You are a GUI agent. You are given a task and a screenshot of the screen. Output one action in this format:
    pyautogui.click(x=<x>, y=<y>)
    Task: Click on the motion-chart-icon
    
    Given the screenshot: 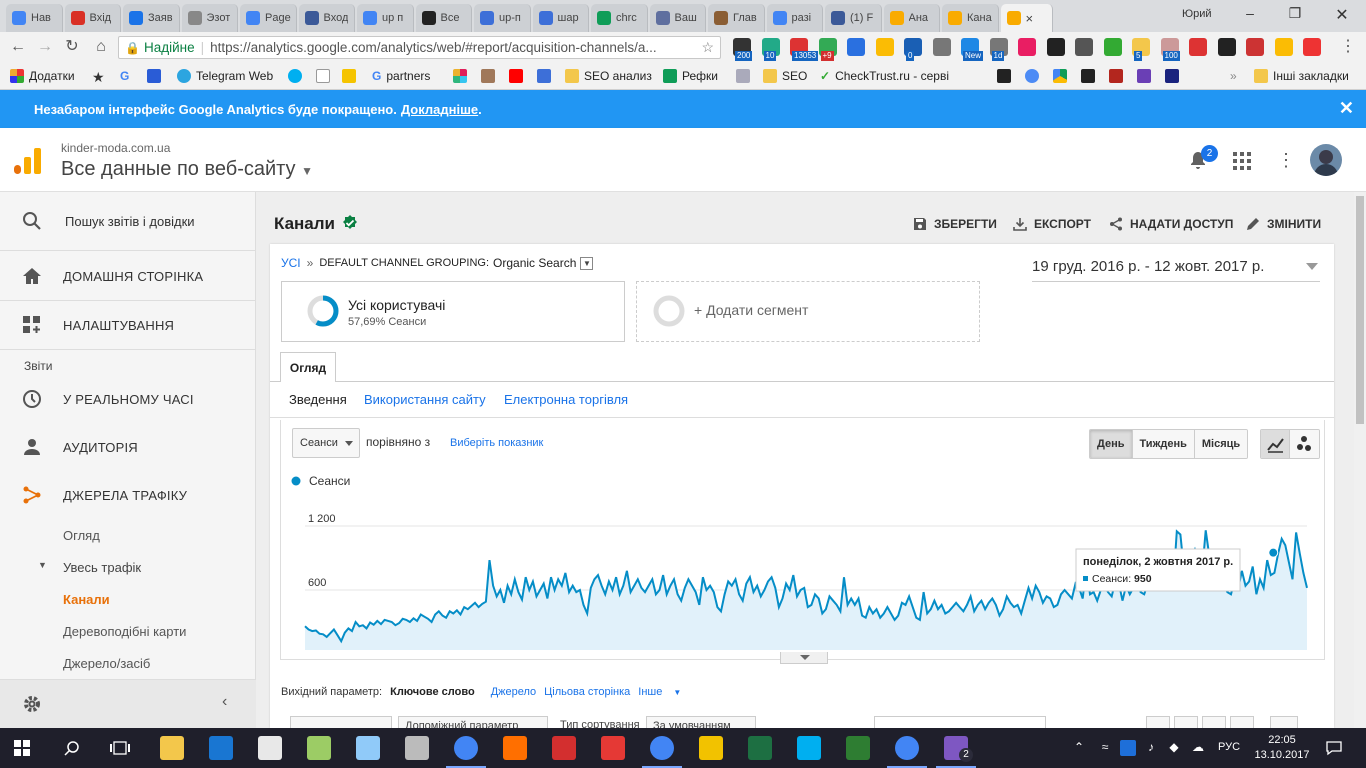 What is the action you would take?
    pyautogui.click(x=1304, y=444)
    